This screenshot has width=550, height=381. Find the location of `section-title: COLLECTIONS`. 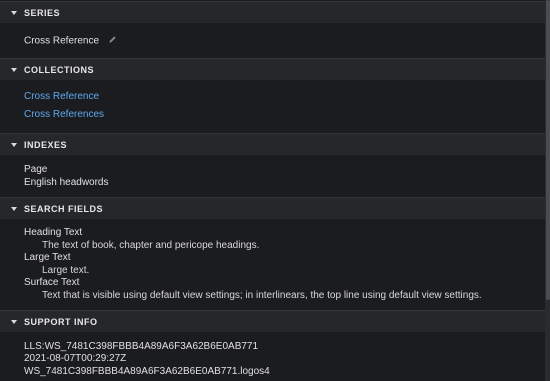

section-title: COLLECTIONS is located at coordinates (59, 69).